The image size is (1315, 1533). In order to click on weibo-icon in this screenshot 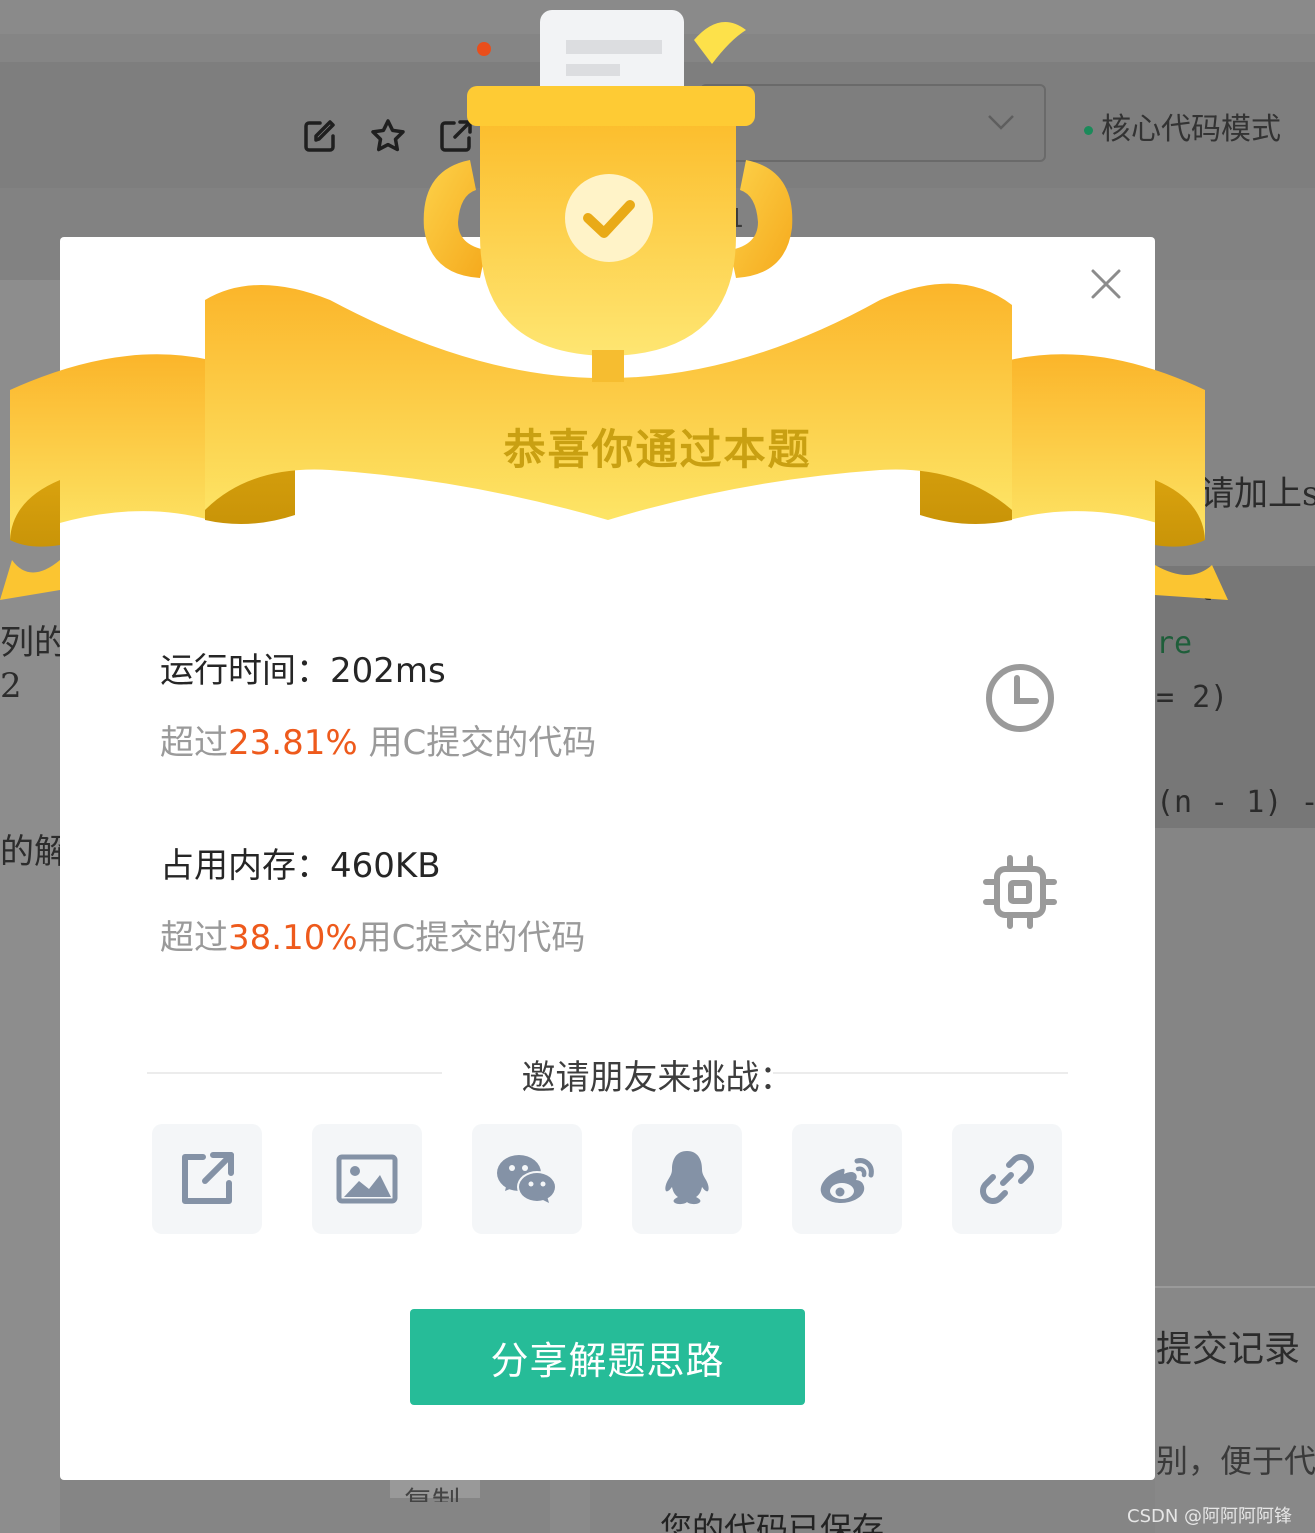, I will do `click(847, 1180)`.